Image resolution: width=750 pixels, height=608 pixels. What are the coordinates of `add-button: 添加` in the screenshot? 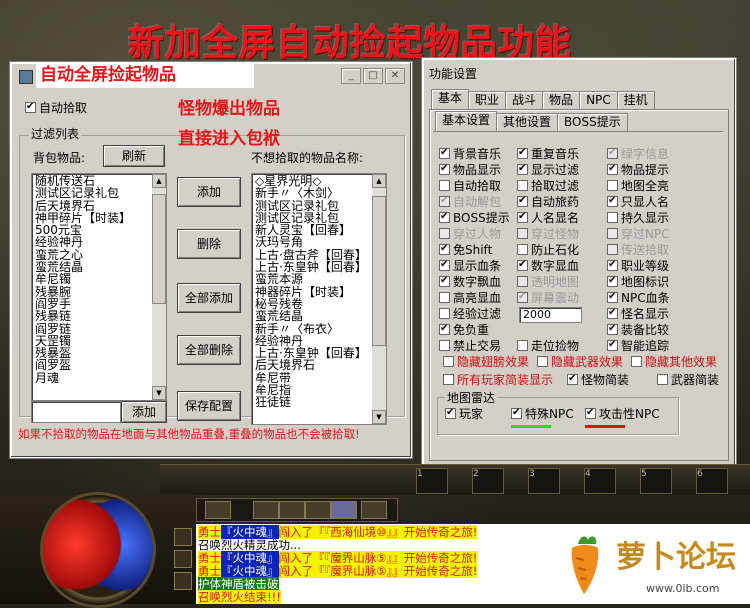 It's located at (209, 192).